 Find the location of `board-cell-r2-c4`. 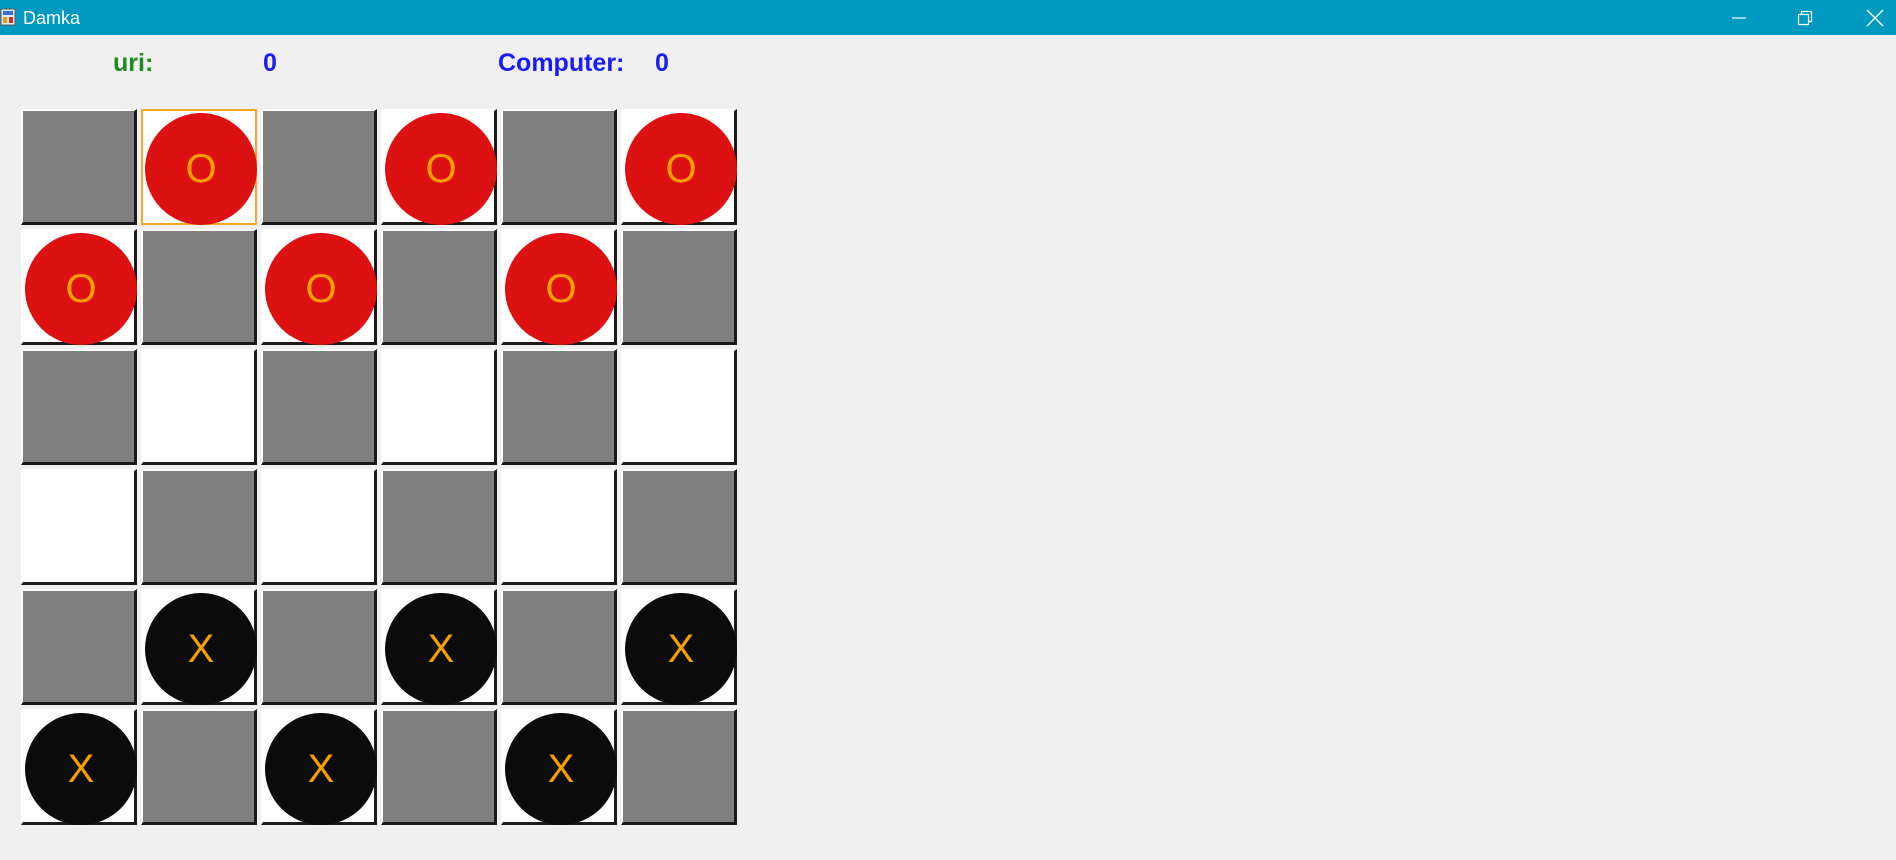

board-cell-r2-c4 is located at coordinates (559, 407).